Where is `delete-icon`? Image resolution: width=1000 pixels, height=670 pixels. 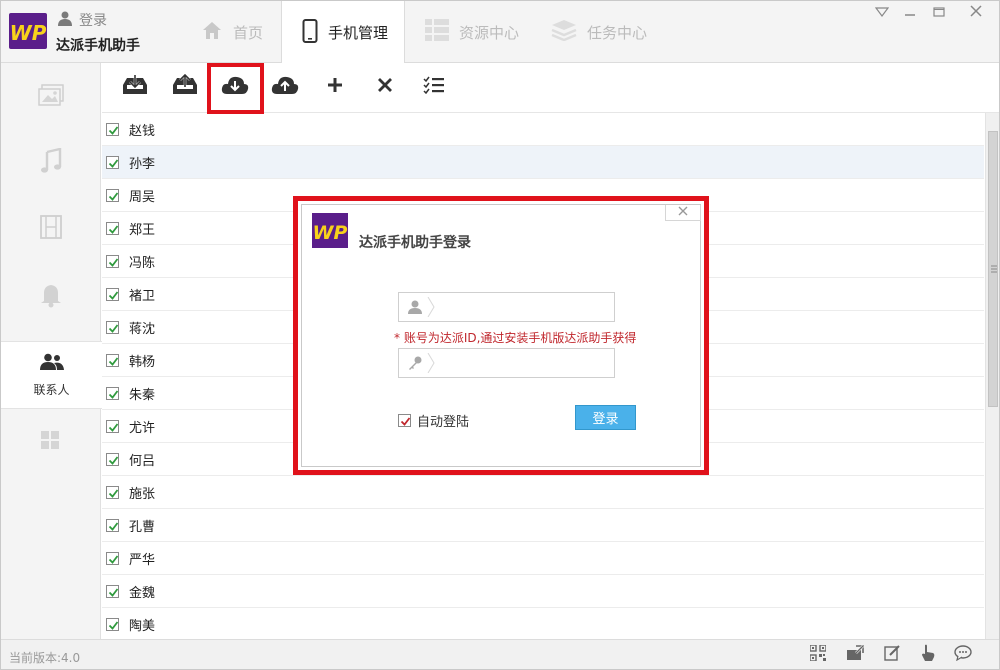 delete-icon is located at coordinates (385, 87).